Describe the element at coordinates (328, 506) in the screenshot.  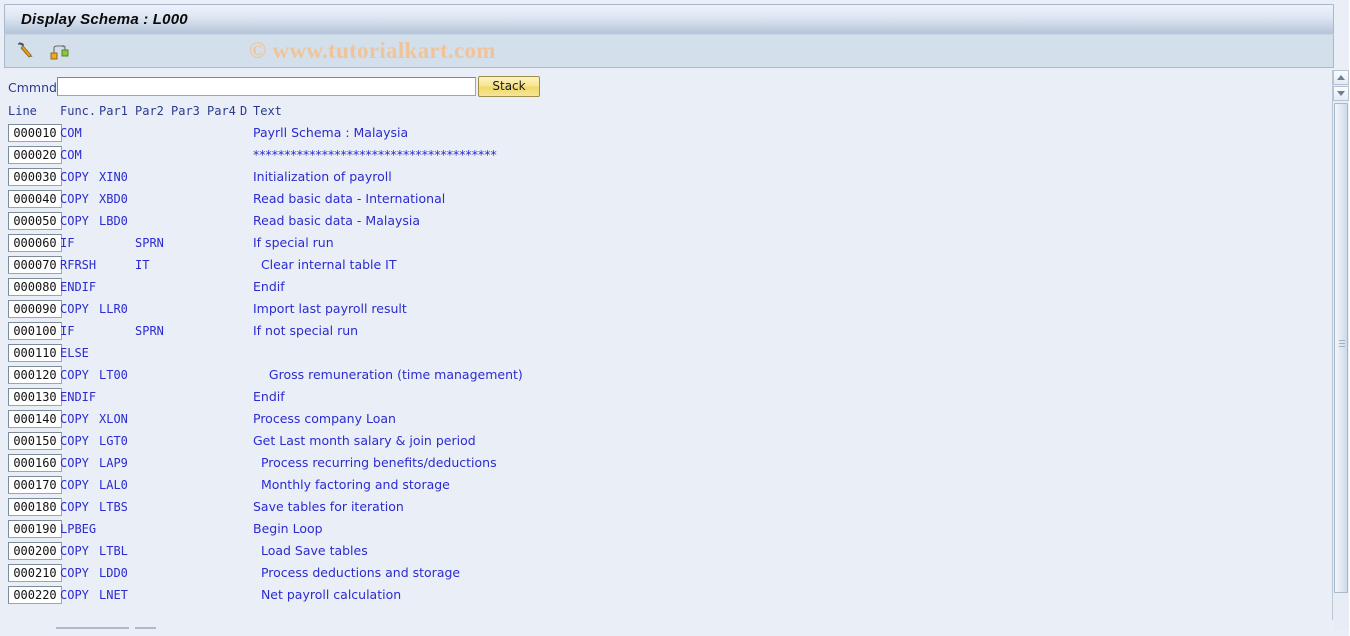
I see `cell-text: Save tables for iteration` at that location.